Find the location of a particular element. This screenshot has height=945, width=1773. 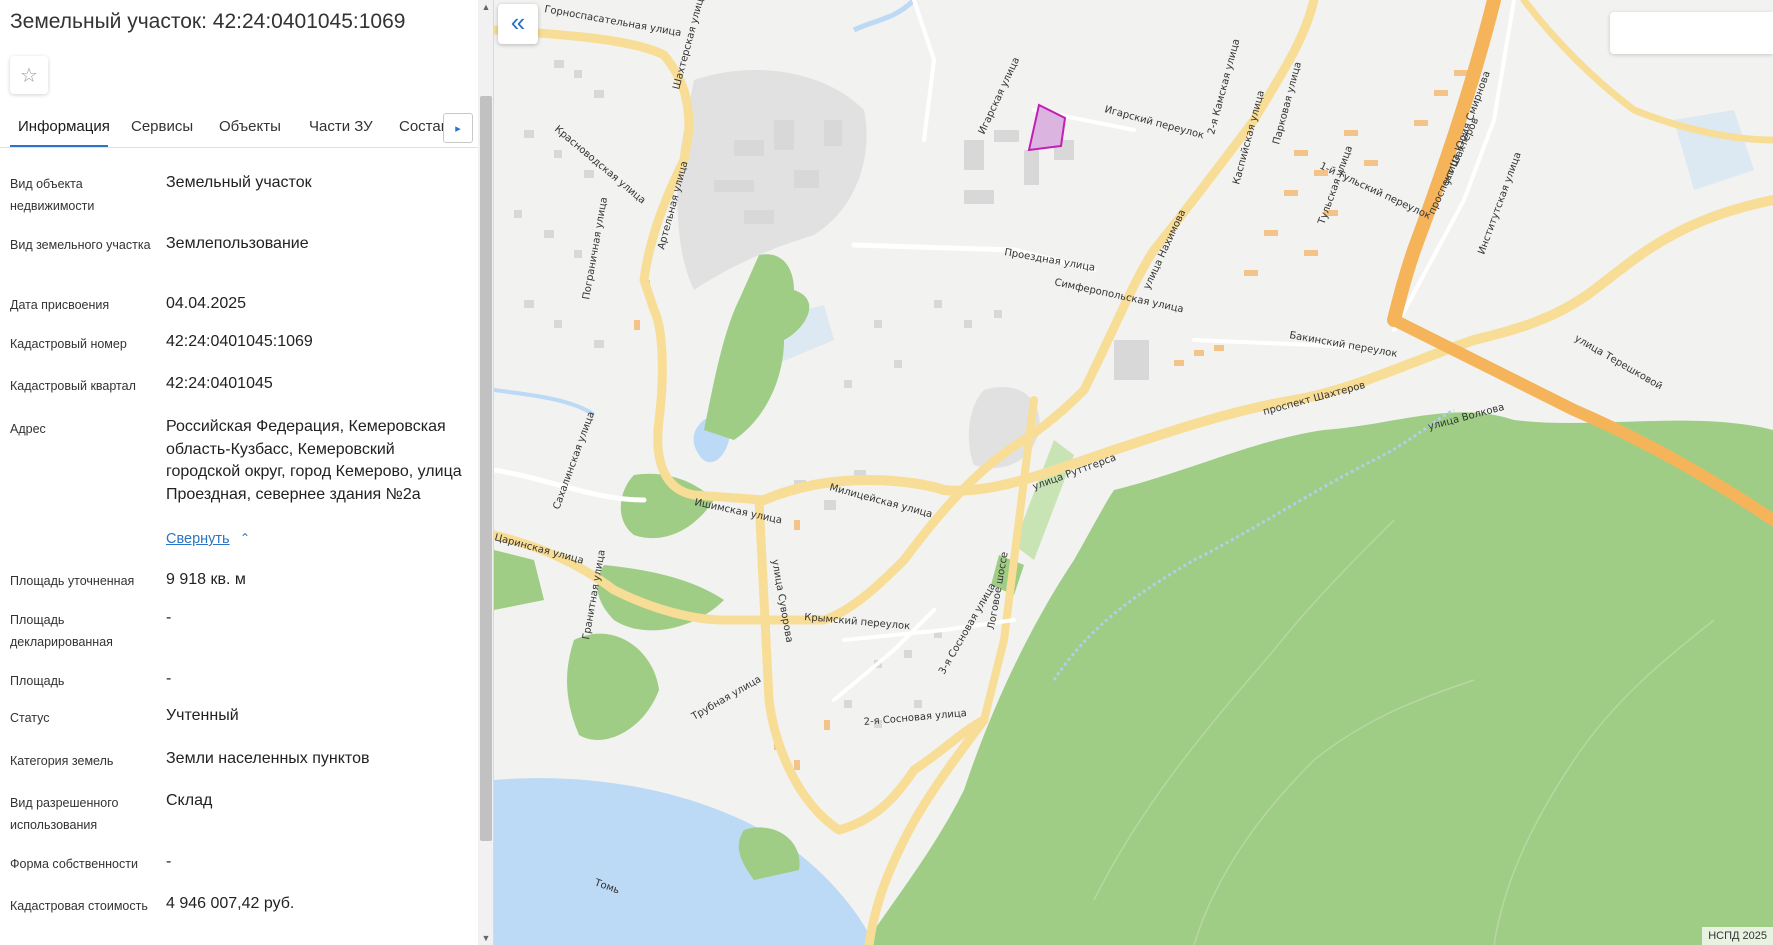

chevron-up-icon: ⌃ is located at coordinates (245, 538).